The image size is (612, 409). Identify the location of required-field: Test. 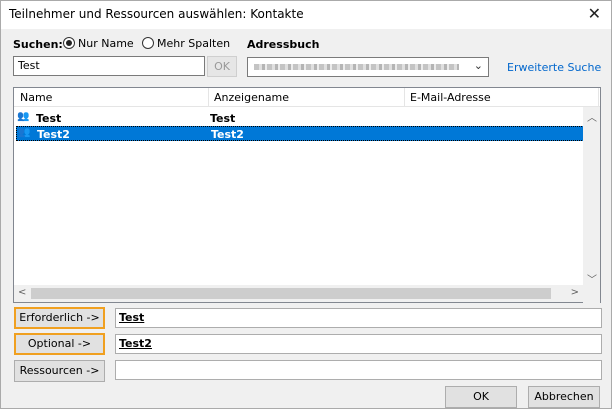
(358, 318).